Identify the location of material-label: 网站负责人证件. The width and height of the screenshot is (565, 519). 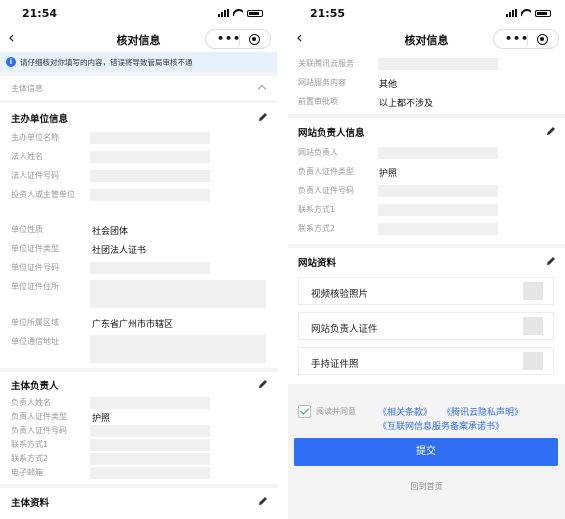
(344, 329).